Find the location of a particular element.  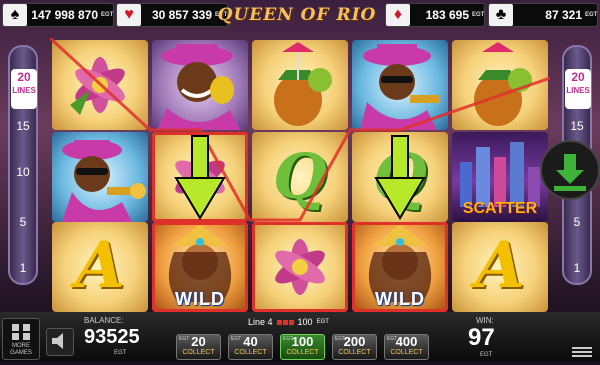

balance-value: 93525 is located at coordinates (112, 337).